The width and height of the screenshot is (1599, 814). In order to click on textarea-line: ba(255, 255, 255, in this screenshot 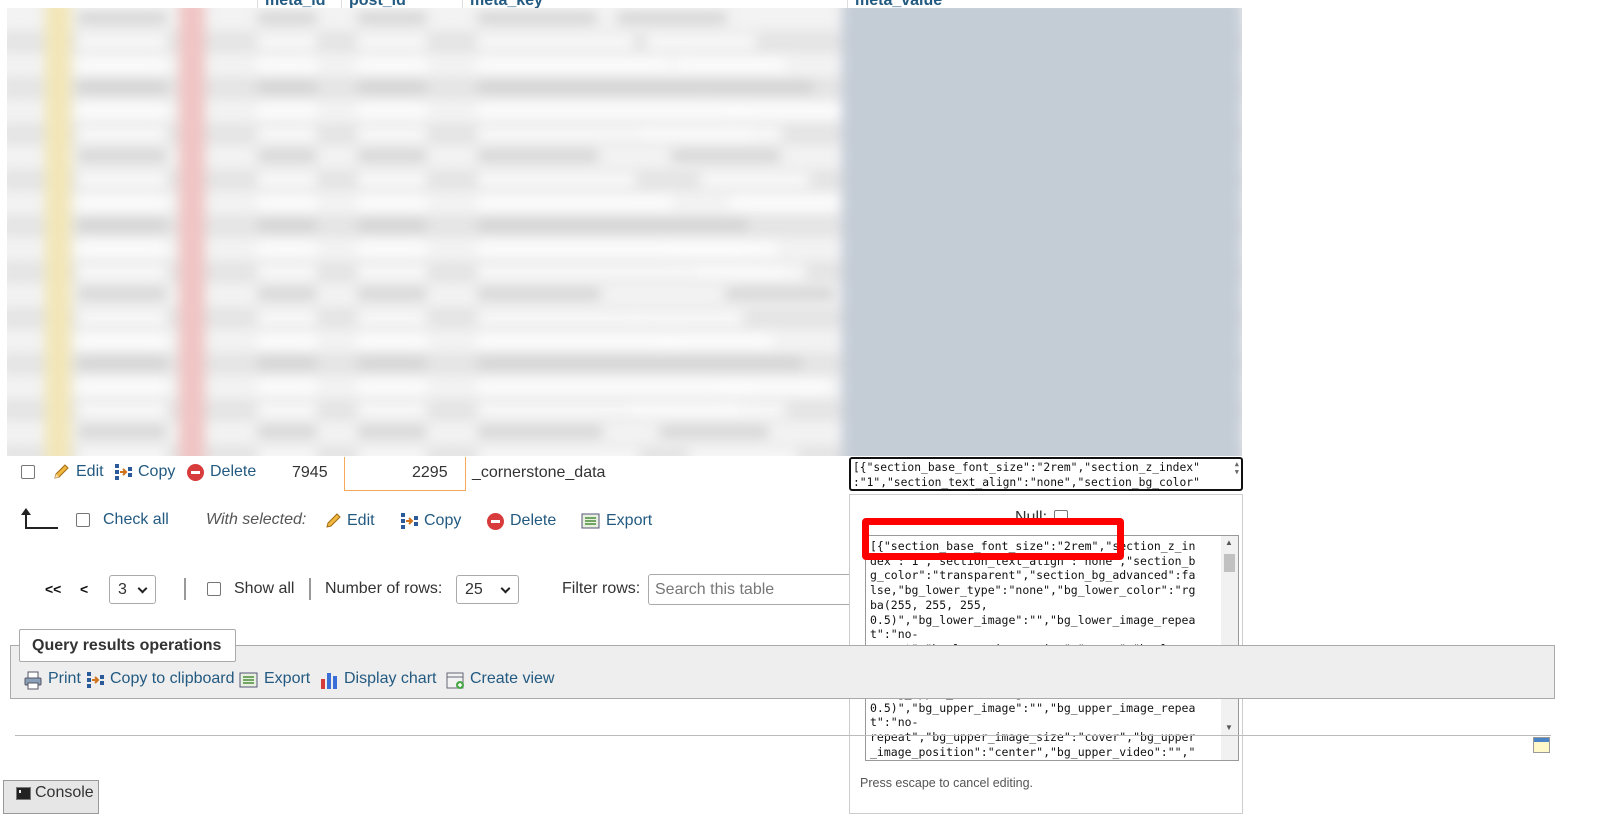, I will do `click(929, 604)`.